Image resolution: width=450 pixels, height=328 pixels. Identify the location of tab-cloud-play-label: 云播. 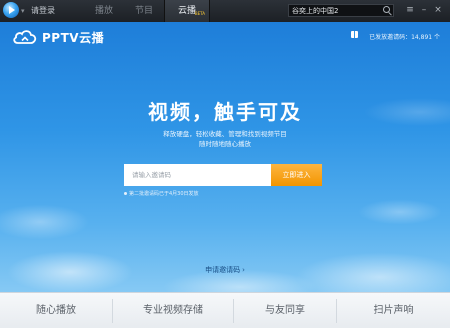
(186, 11).